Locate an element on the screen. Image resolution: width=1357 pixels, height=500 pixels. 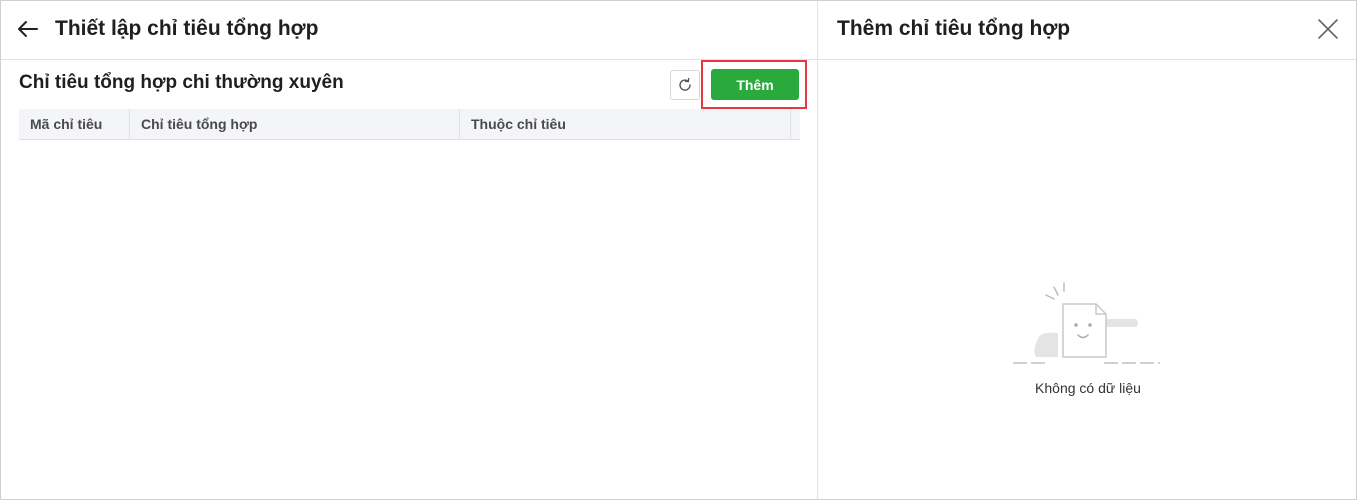
arrow-left-icon is located at coordinates (28, 29).